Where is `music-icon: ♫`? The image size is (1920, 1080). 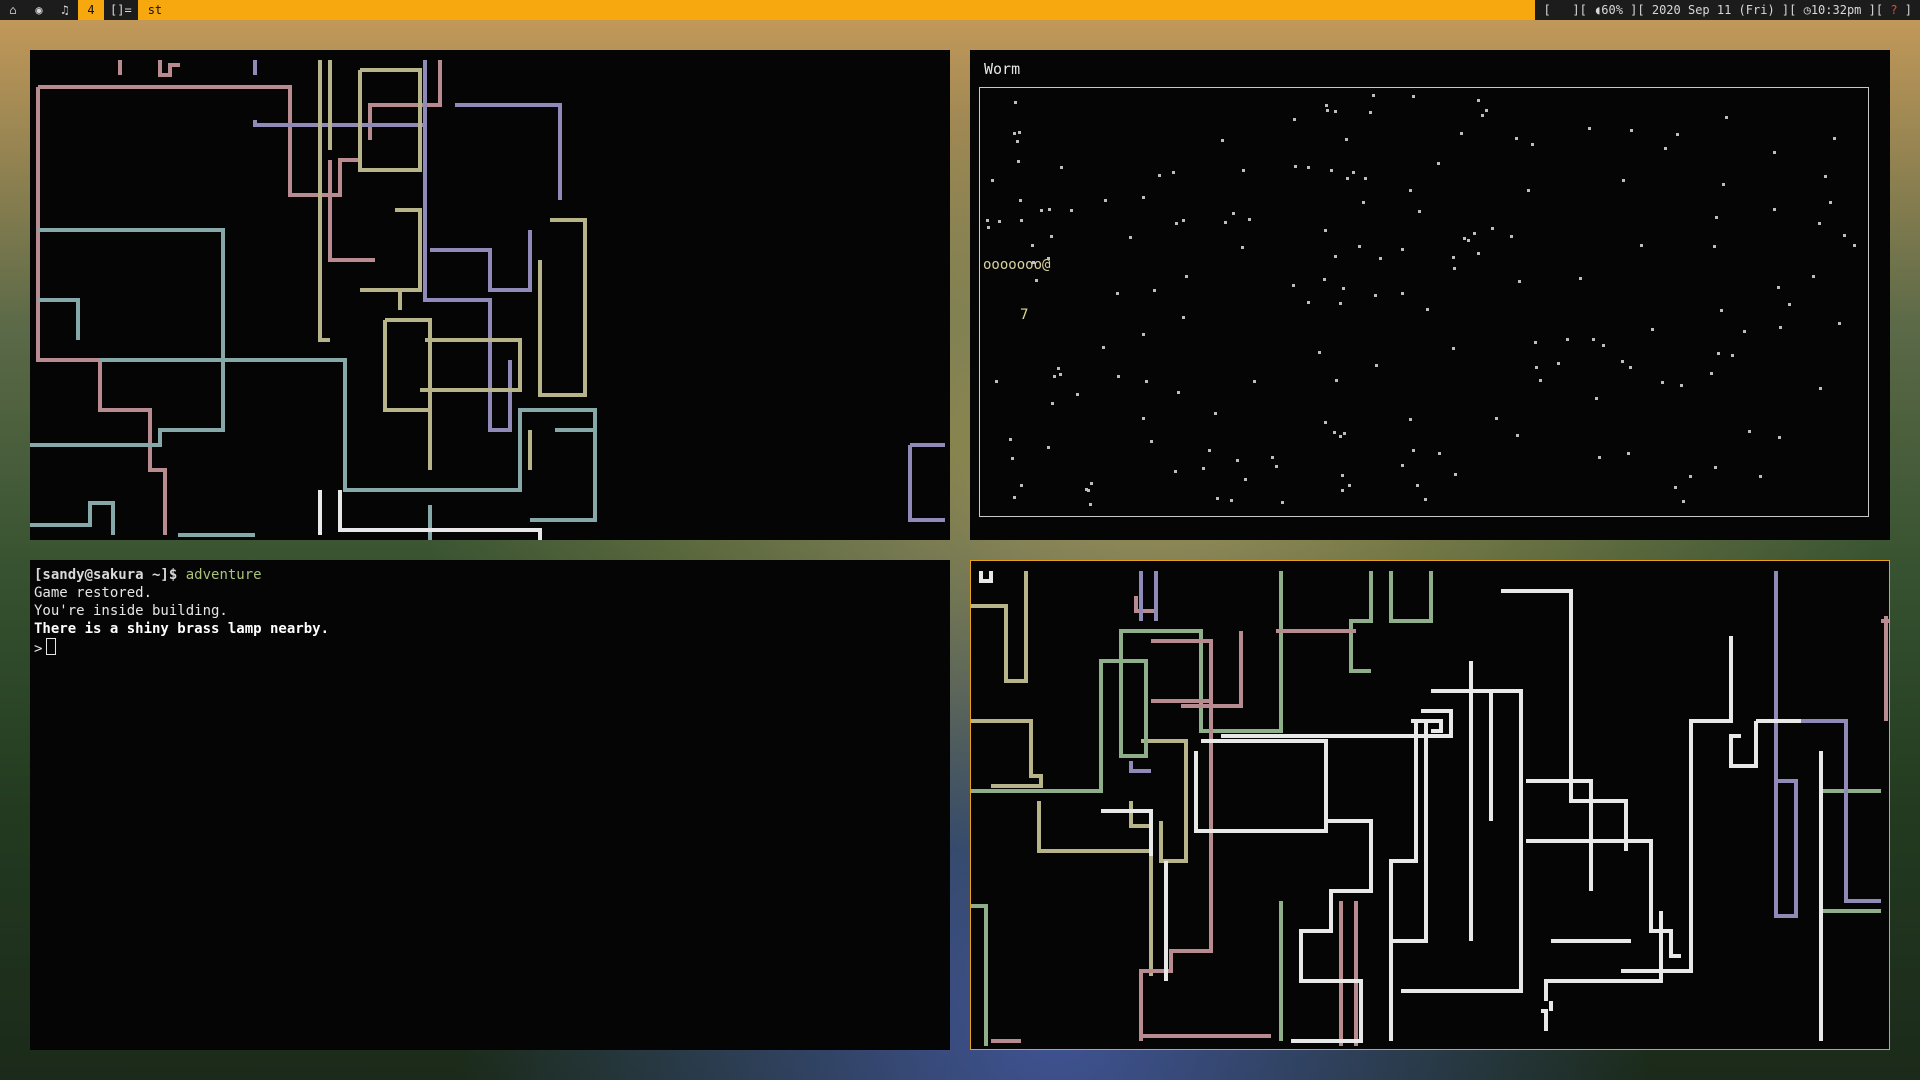
music-icon: ♫ is located at coordinates (65, 10).